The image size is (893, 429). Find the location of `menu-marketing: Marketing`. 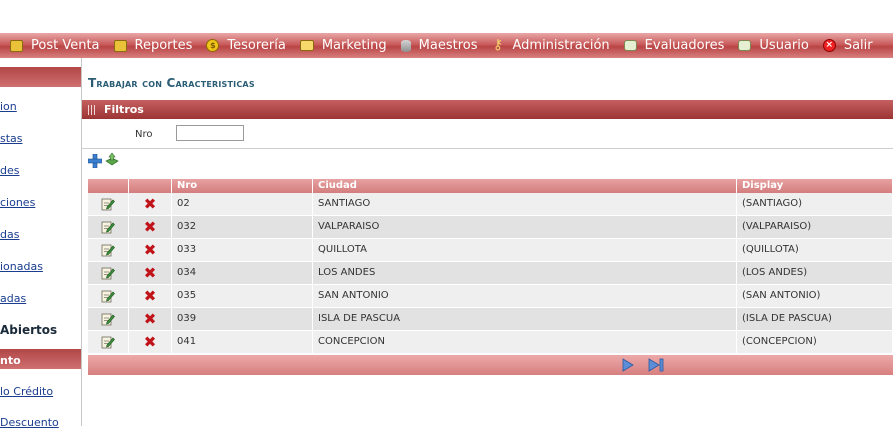

menu-marketing: Marketing is located at coordinates (343, 45).